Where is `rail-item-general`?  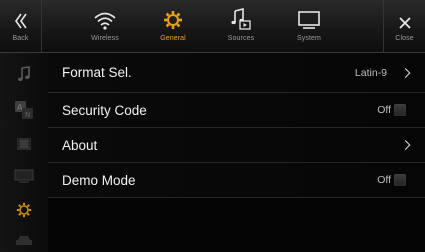
rail-item-general is located at coordinates (24, 212).